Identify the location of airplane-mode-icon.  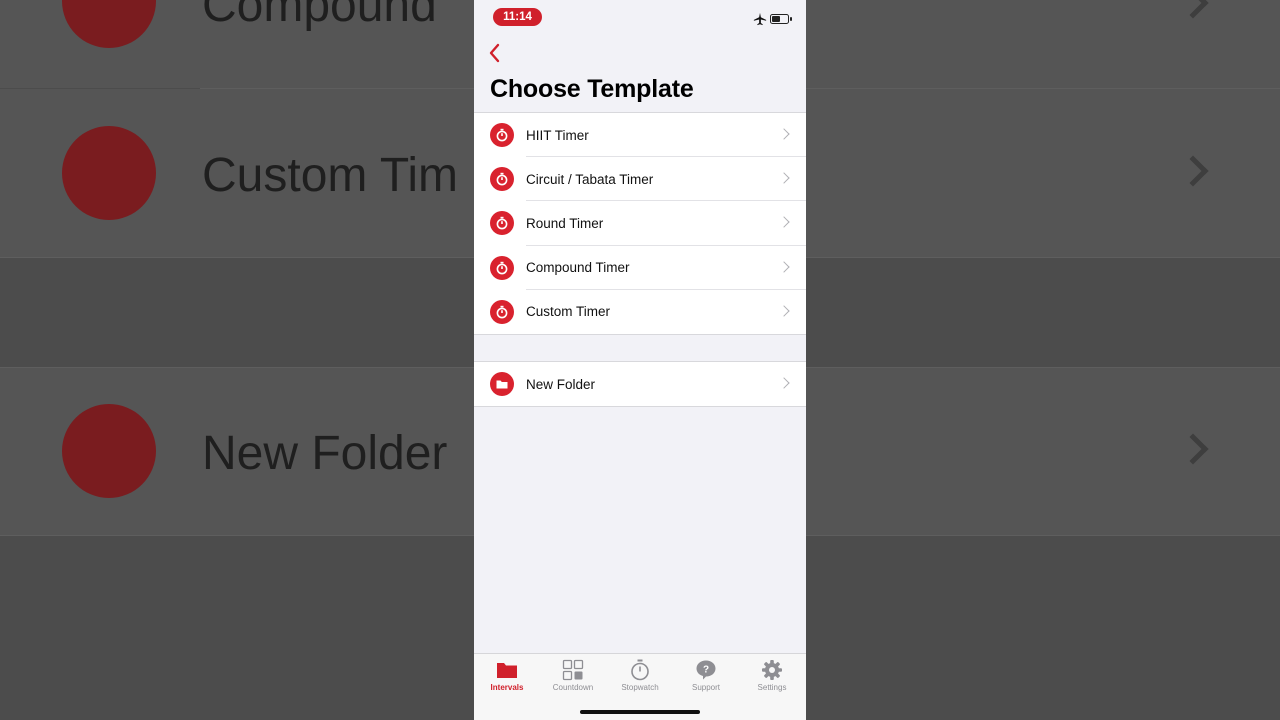
(760, 19).